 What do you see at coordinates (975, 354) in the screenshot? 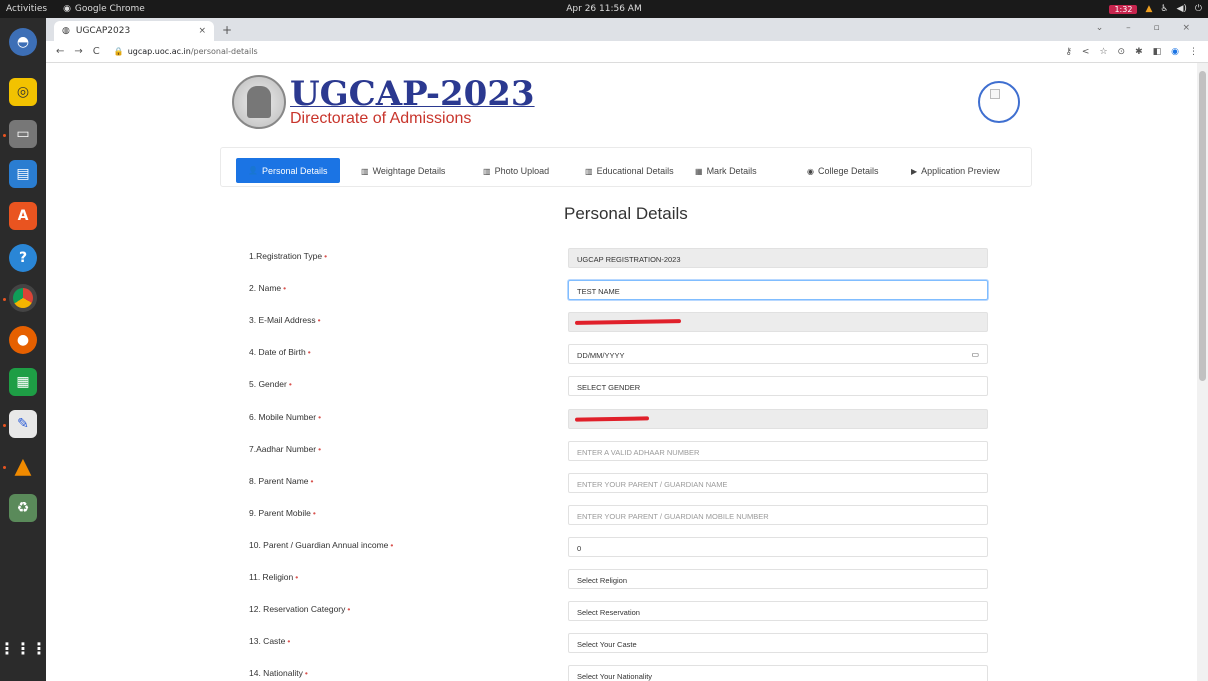
I see `calendar-icon: ▭` at bounding box center [975, 354].